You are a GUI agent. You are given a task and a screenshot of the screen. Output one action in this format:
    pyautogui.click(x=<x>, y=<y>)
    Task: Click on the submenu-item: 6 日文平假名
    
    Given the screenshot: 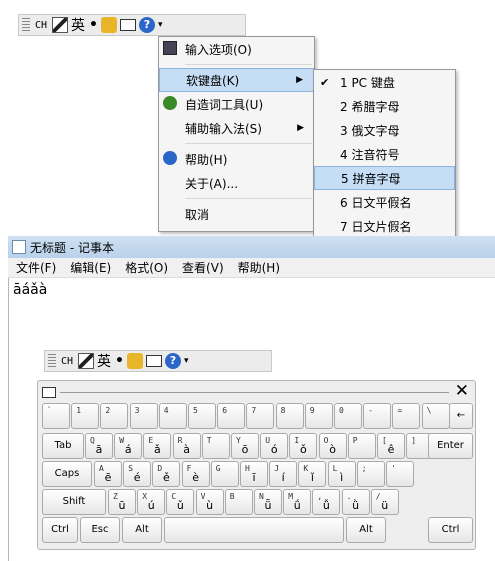 What is the action you would take?
    pyautogui.click(x=384, y=202)
    